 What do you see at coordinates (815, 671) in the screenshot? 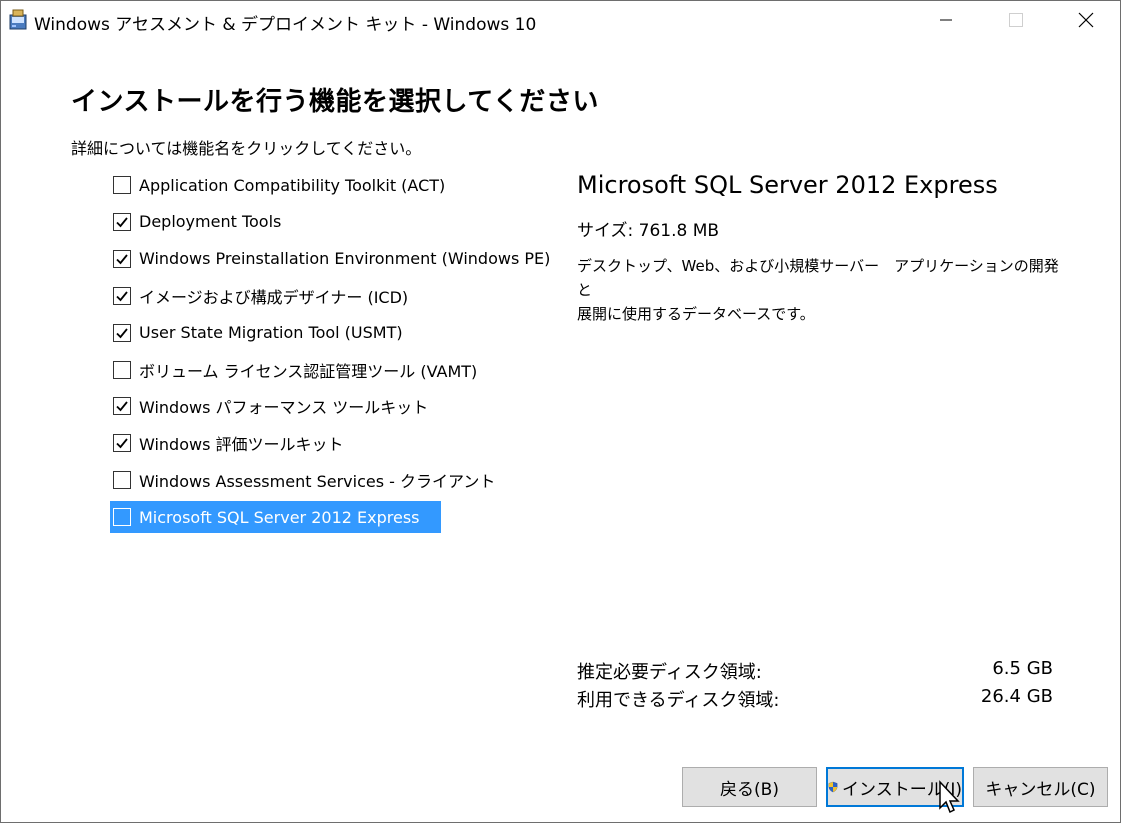
I see `required-disk-space-row: 推定必要ディスク領域: 6.5 GB` at bounding box center [815, 671].